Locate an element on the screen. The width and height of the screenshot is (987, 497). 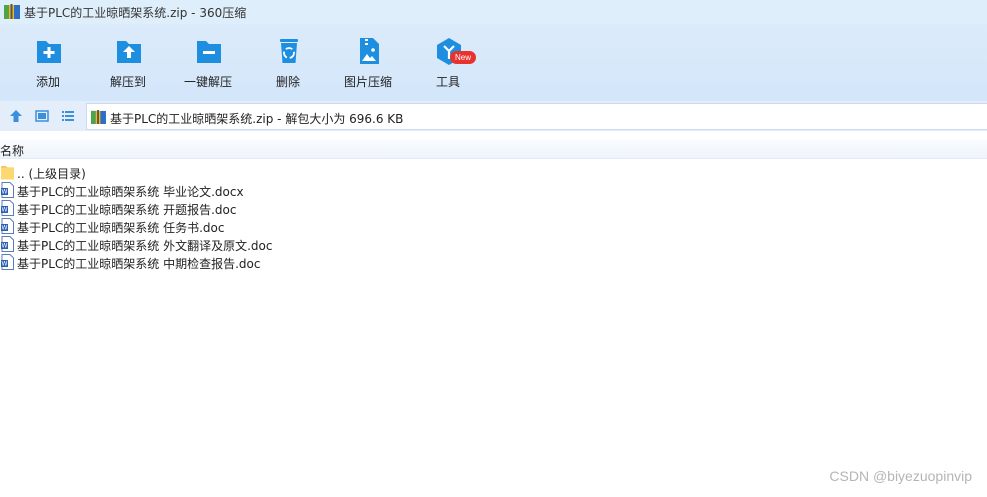
one-click-extract-button: 一键解压 is located at coordinates (208, 67).